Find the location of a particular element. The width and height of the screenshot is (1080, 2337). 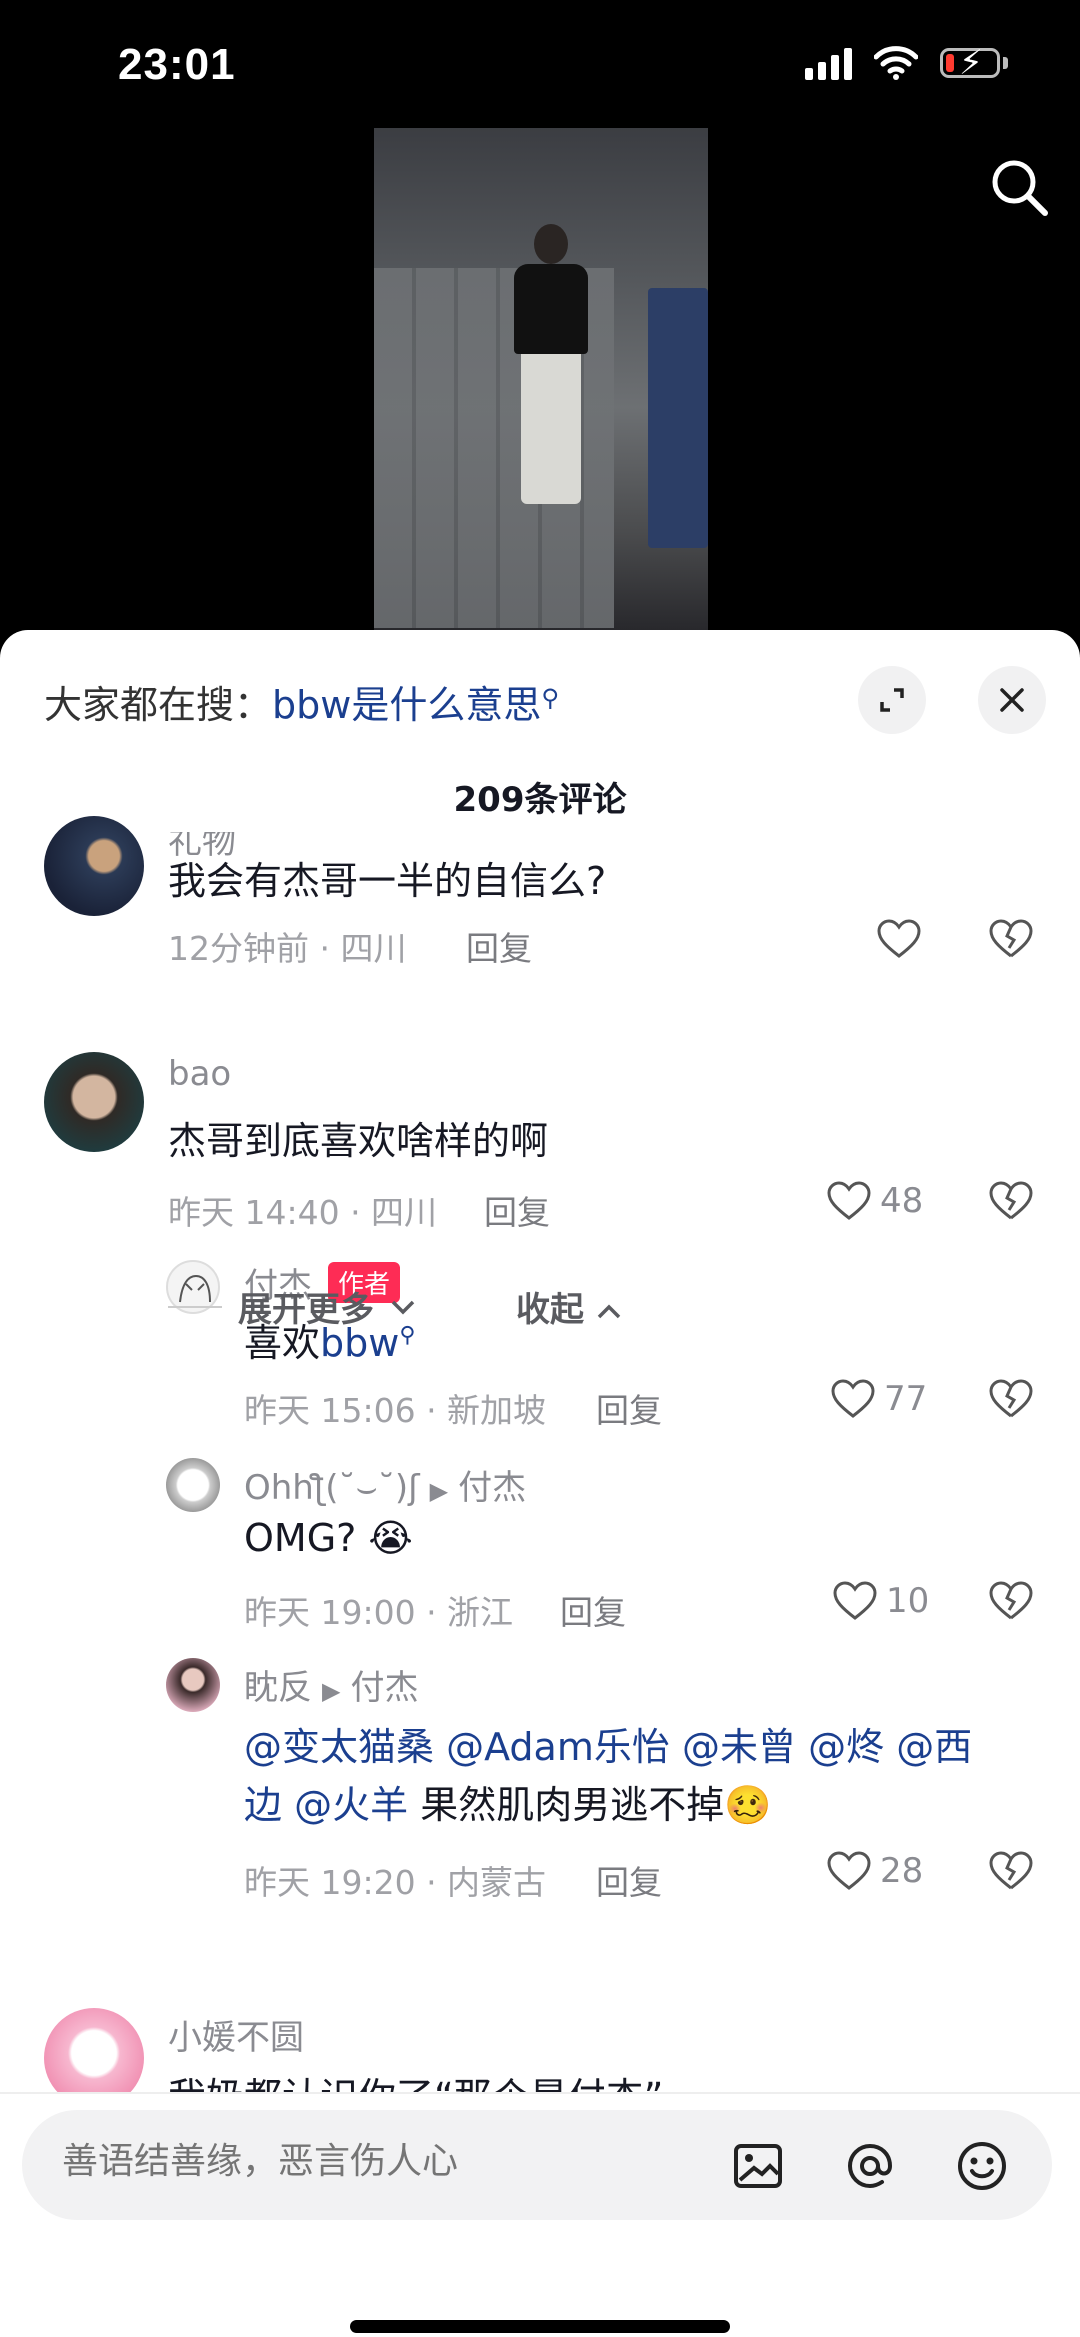

comment-username: Ohhƪ(˘⌣˘)ʃ ▶ 付杰 is located at coordinates (385, 1484).